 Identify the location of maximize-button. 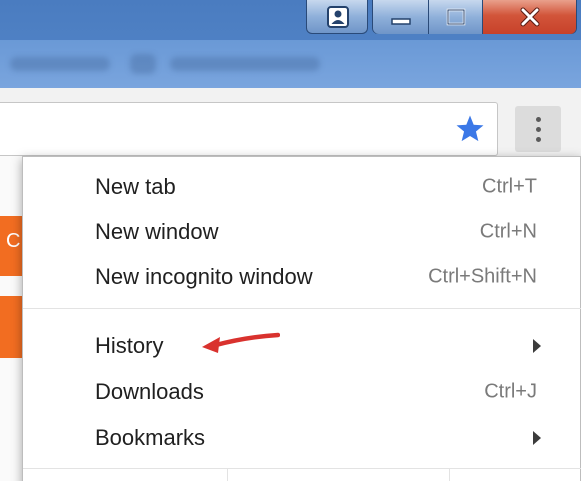
(456, 17).